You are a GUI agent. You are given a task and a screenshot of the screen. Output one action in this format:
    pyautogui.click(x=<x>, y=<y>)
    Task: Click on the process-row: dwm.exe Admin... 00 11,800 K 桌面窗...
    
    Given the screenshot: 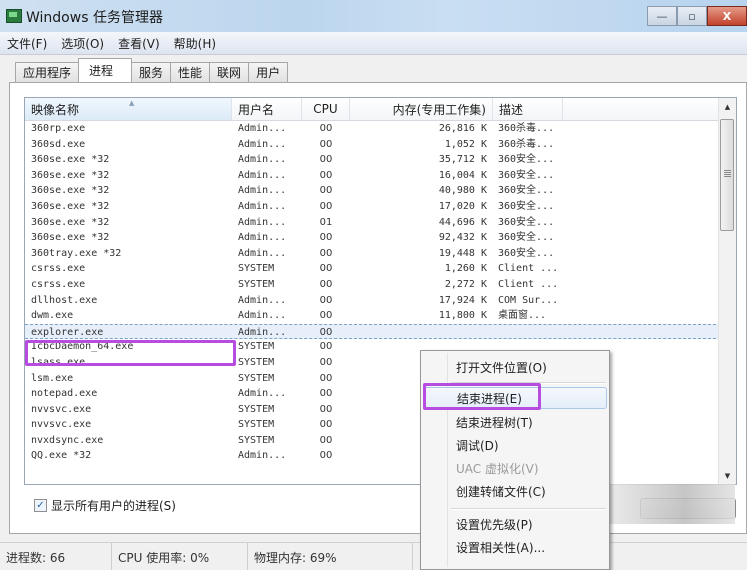 What is the action you would take?
    pyautogui.click(x=373, y=316)
    